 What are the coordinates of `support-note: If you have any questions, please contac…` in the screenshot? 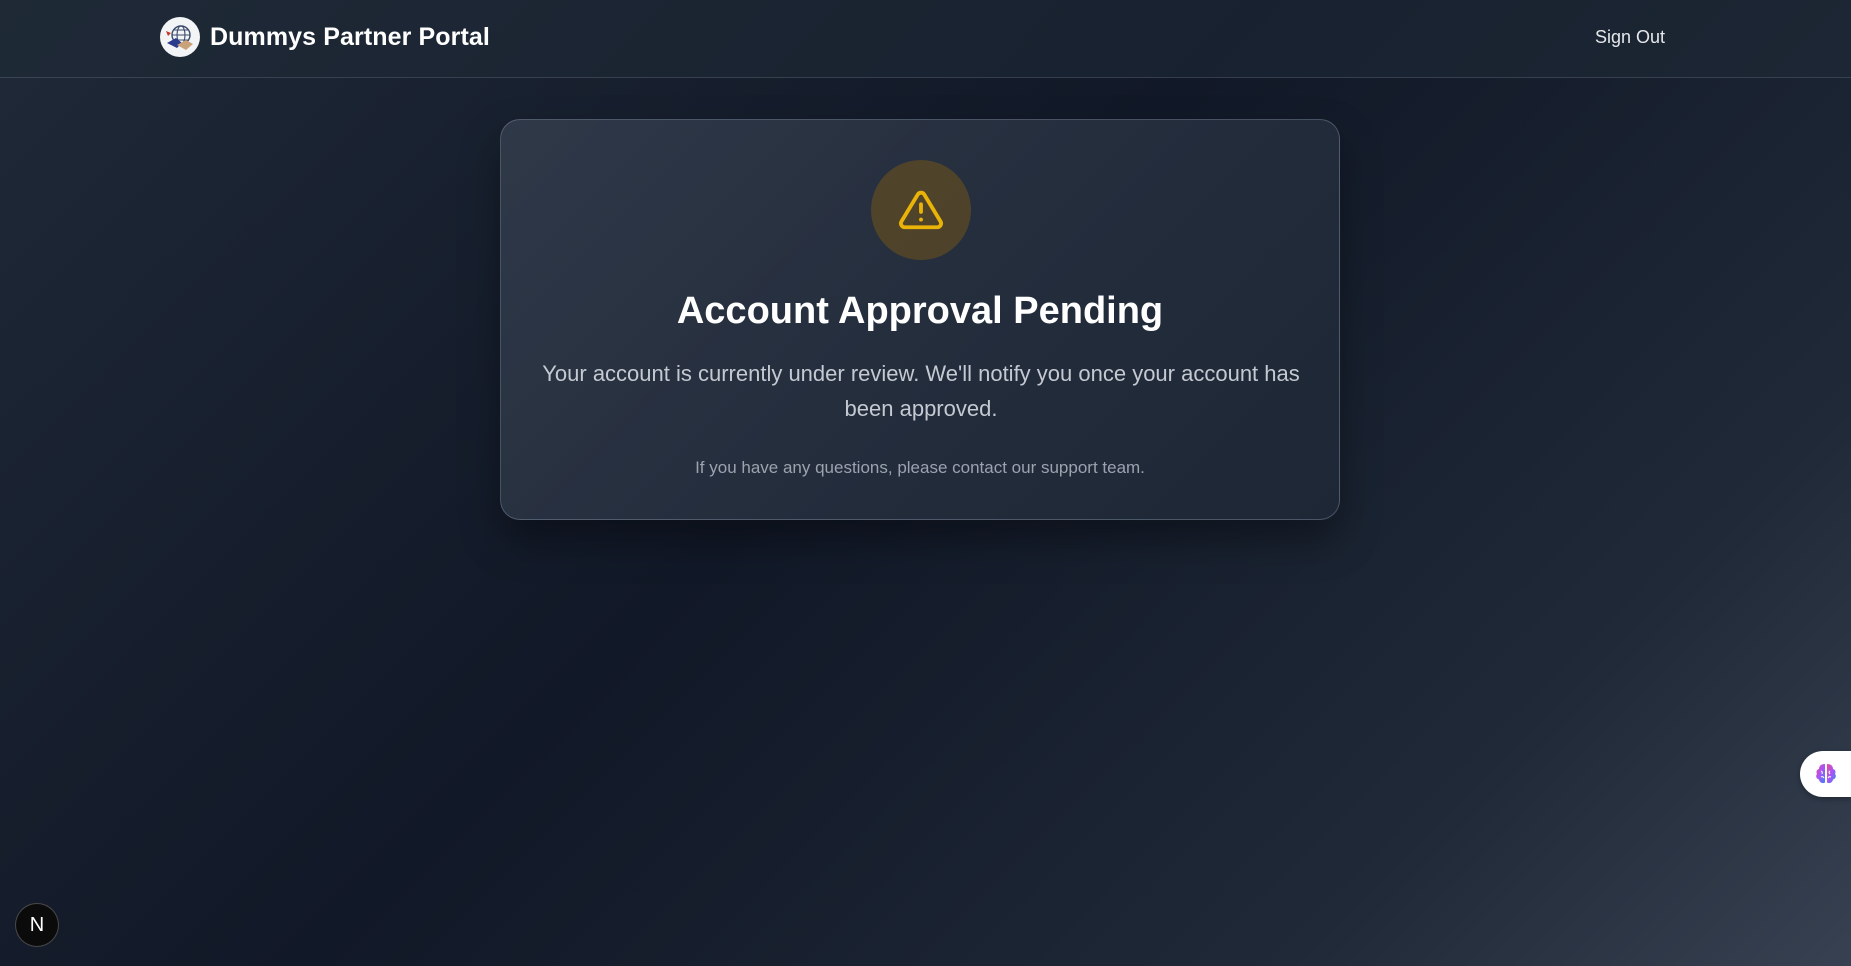 It's located at (920, 467).